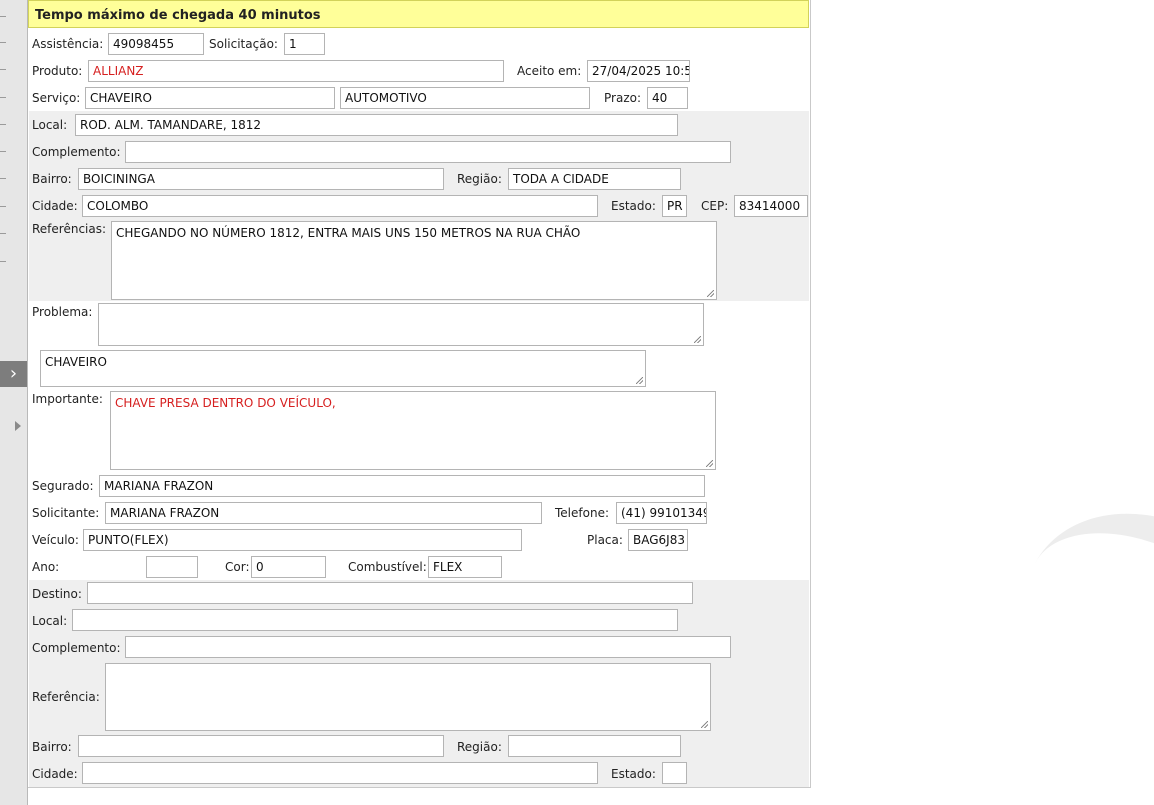 This screenshot has width=1154, height=805. What do you see at coordinates (67, 399) in the screenshot?
I see `importante-label: Importante:` at bounding box center [67, 399].